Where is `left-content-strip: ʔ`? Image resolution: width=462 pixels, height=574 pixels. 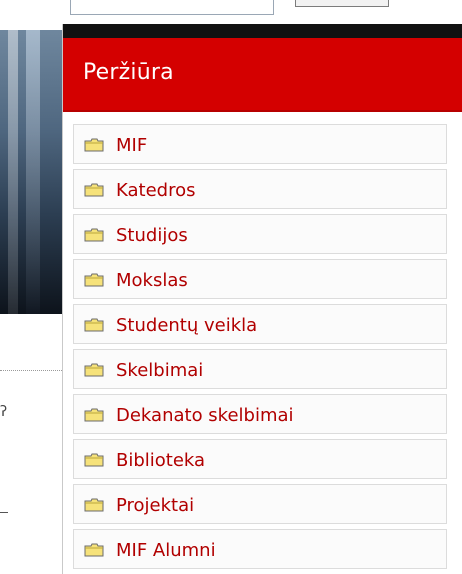
left-content-strip: ʔ is located at coordinates (31, 287).